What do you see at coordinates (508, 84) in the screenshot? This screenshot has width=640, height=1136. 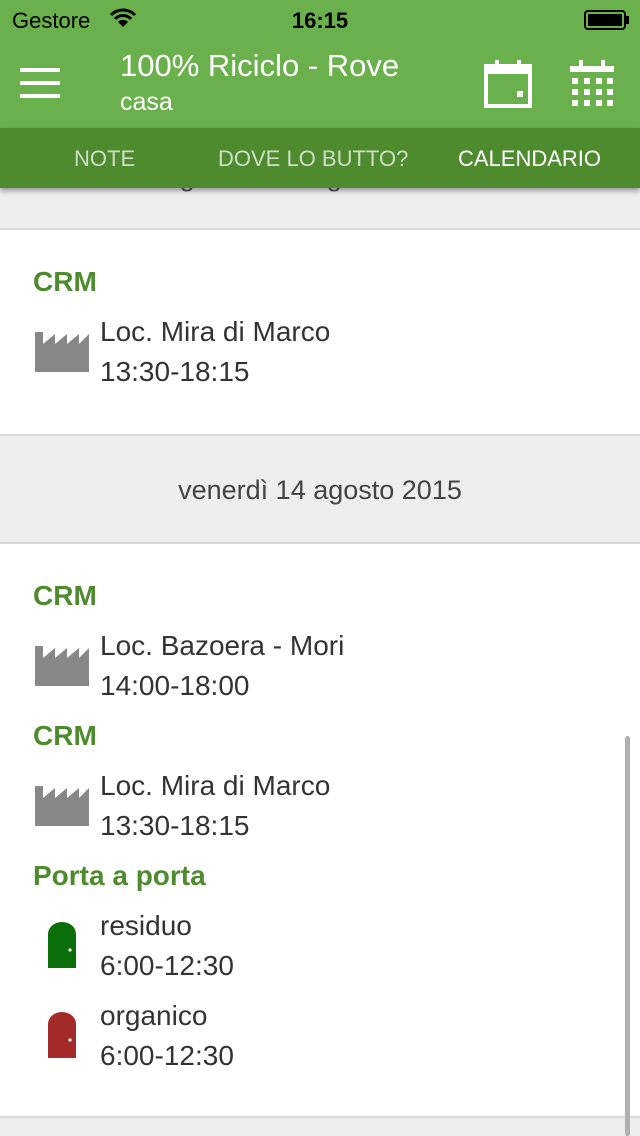 I see `calendar-day-icon` at bounding box center [508, 84].